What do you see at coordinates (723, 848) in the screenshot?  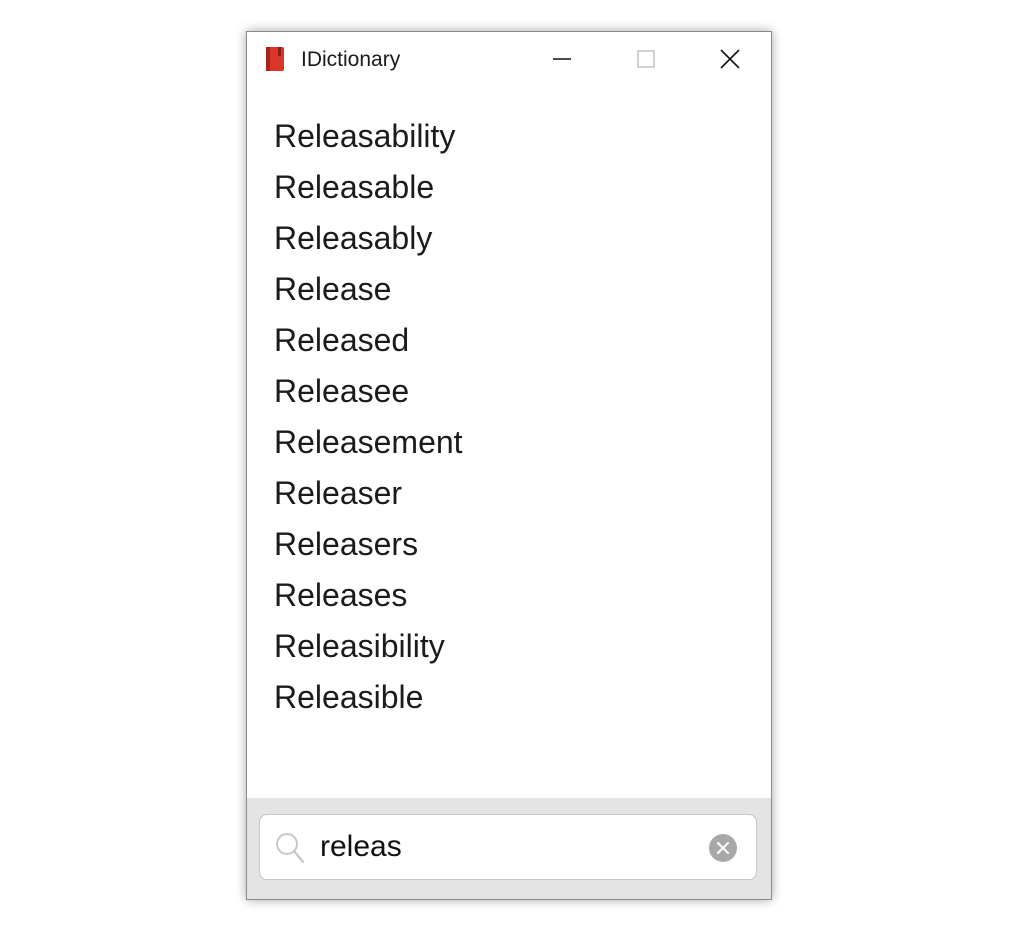 I see `clear-icon` at bounding box center [723, 848].